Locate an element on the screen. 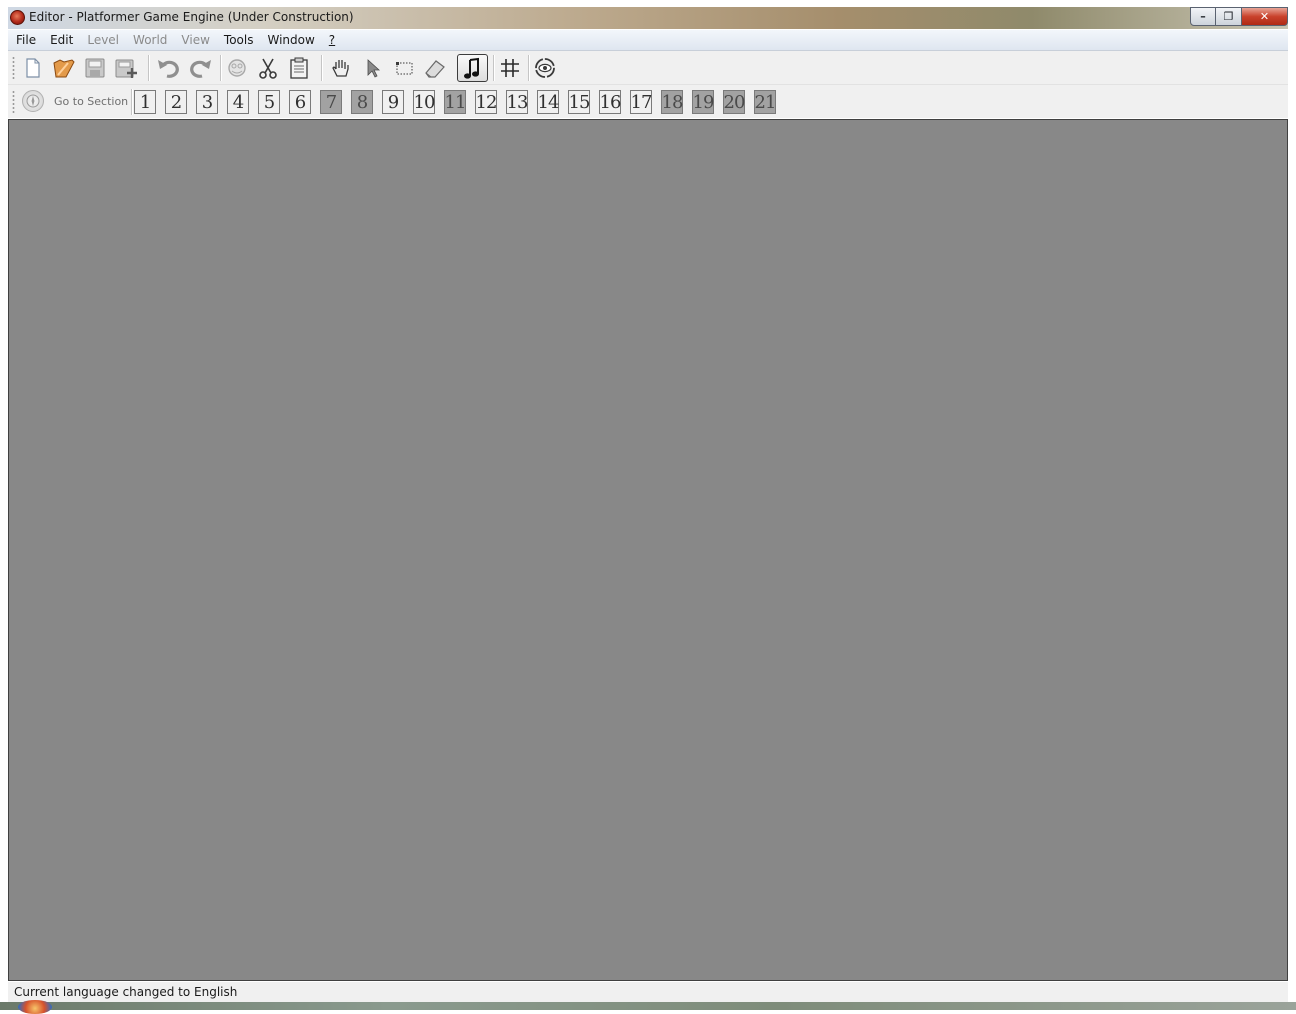  goto-section-button is located at coordinates (33, 101).